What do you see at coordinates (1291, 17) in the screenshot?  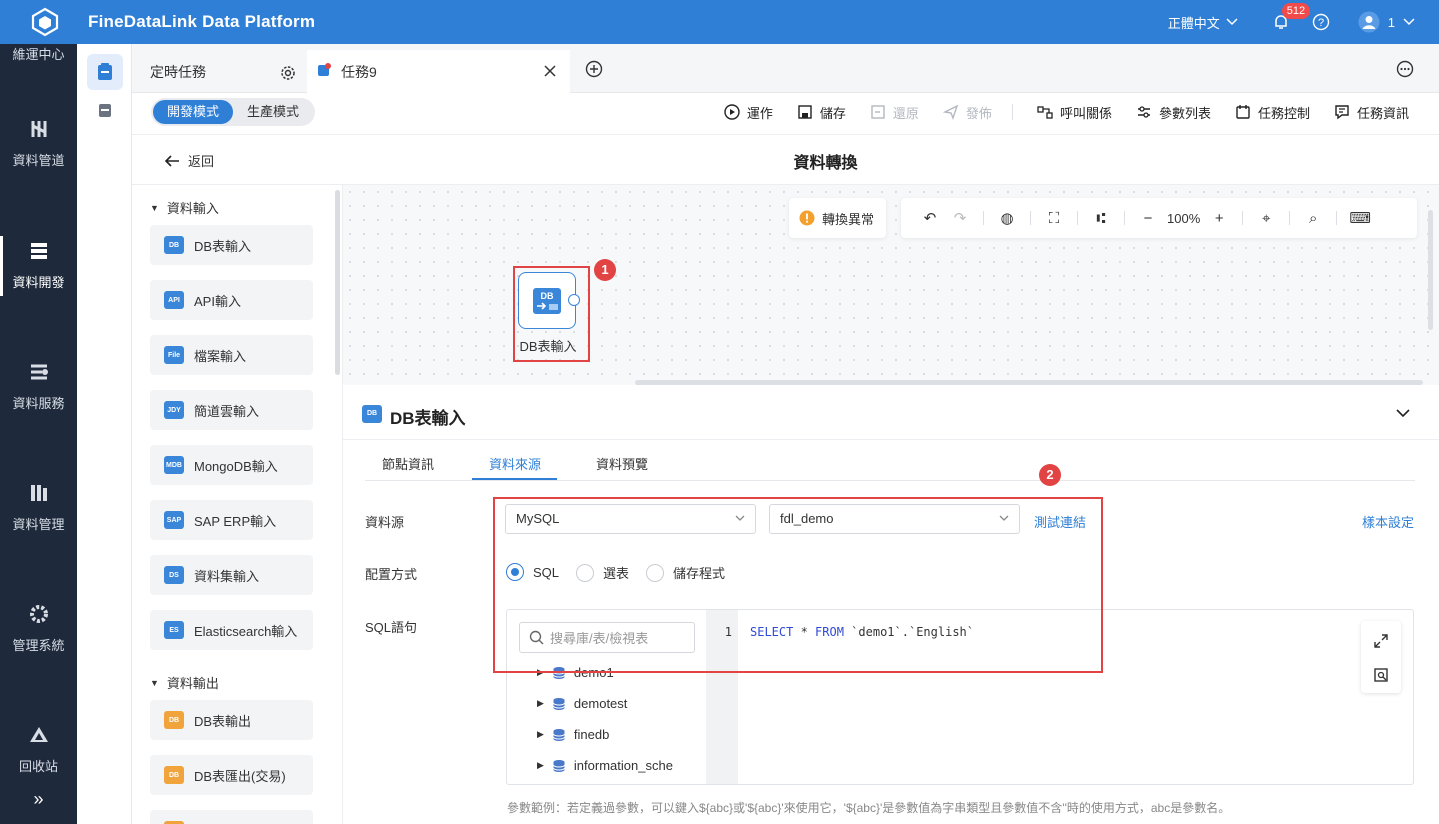 I see `notification-bell: 512` at bounding box center [1291, 17].